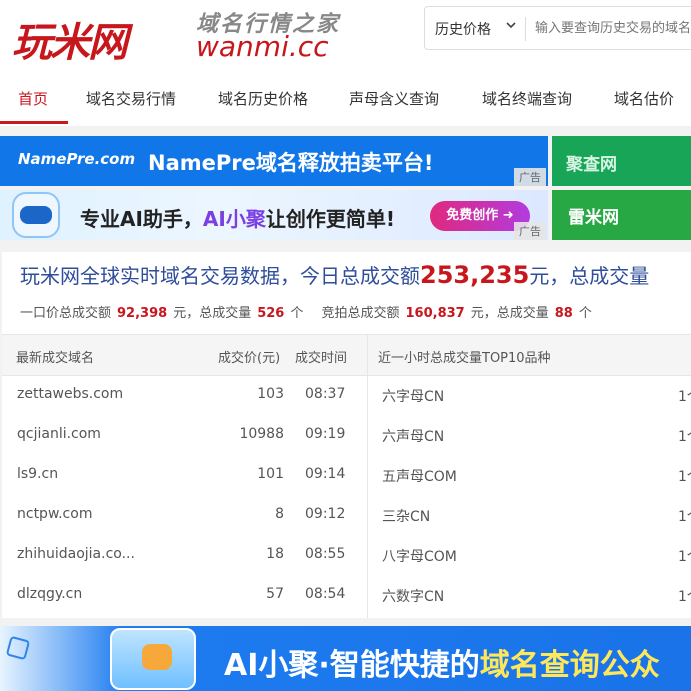 Image resolution: width=691 pixels, height=691 pixels. I want to click on time-cell: 09:12, so click(325, 514).